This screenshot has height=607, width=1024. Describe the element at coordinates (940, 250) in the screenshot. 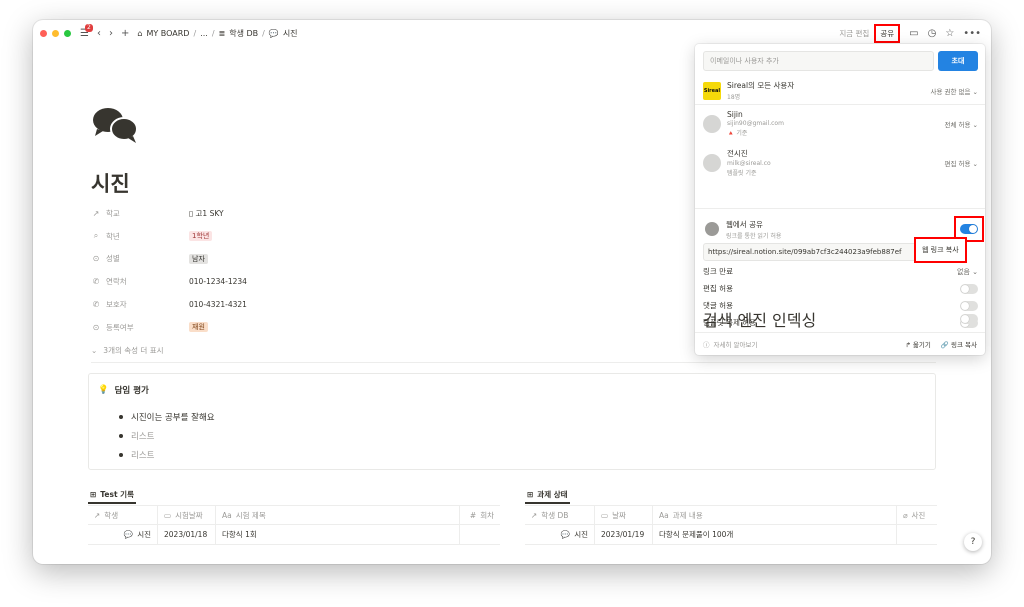

I see `copy-web-link-button: 웹 링크 복사` at that location.